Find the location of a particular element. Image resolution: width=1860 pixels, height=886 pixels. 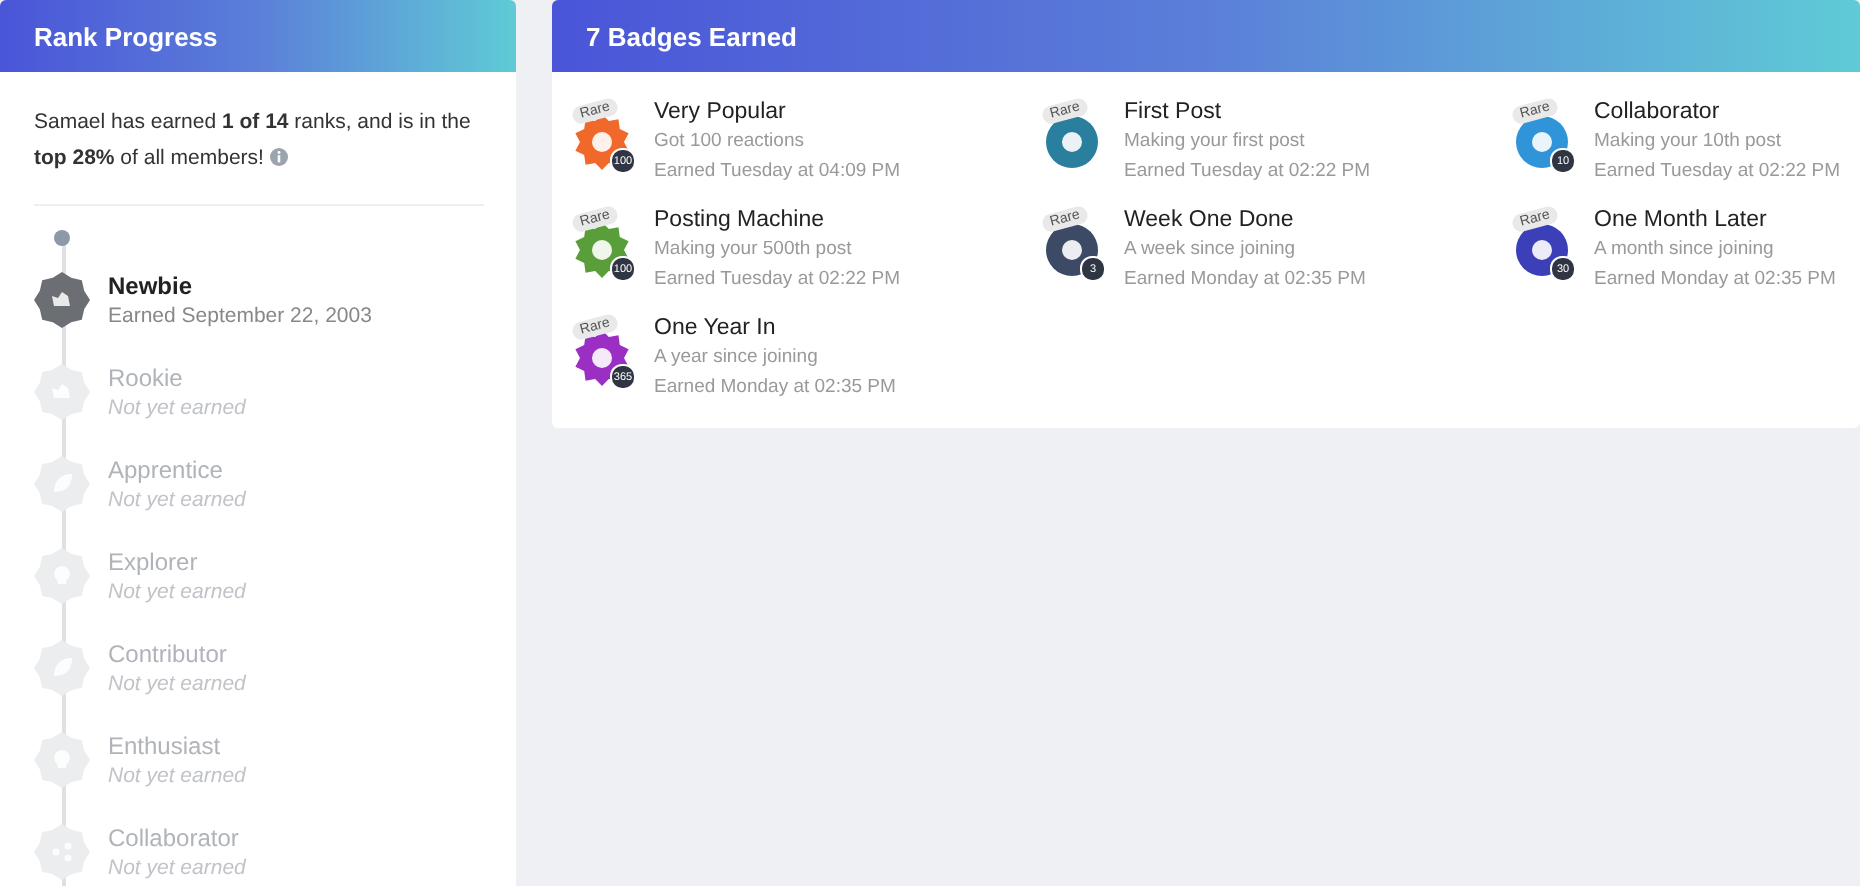

badge-description: A year since joining is located at coordinates (737, 357).